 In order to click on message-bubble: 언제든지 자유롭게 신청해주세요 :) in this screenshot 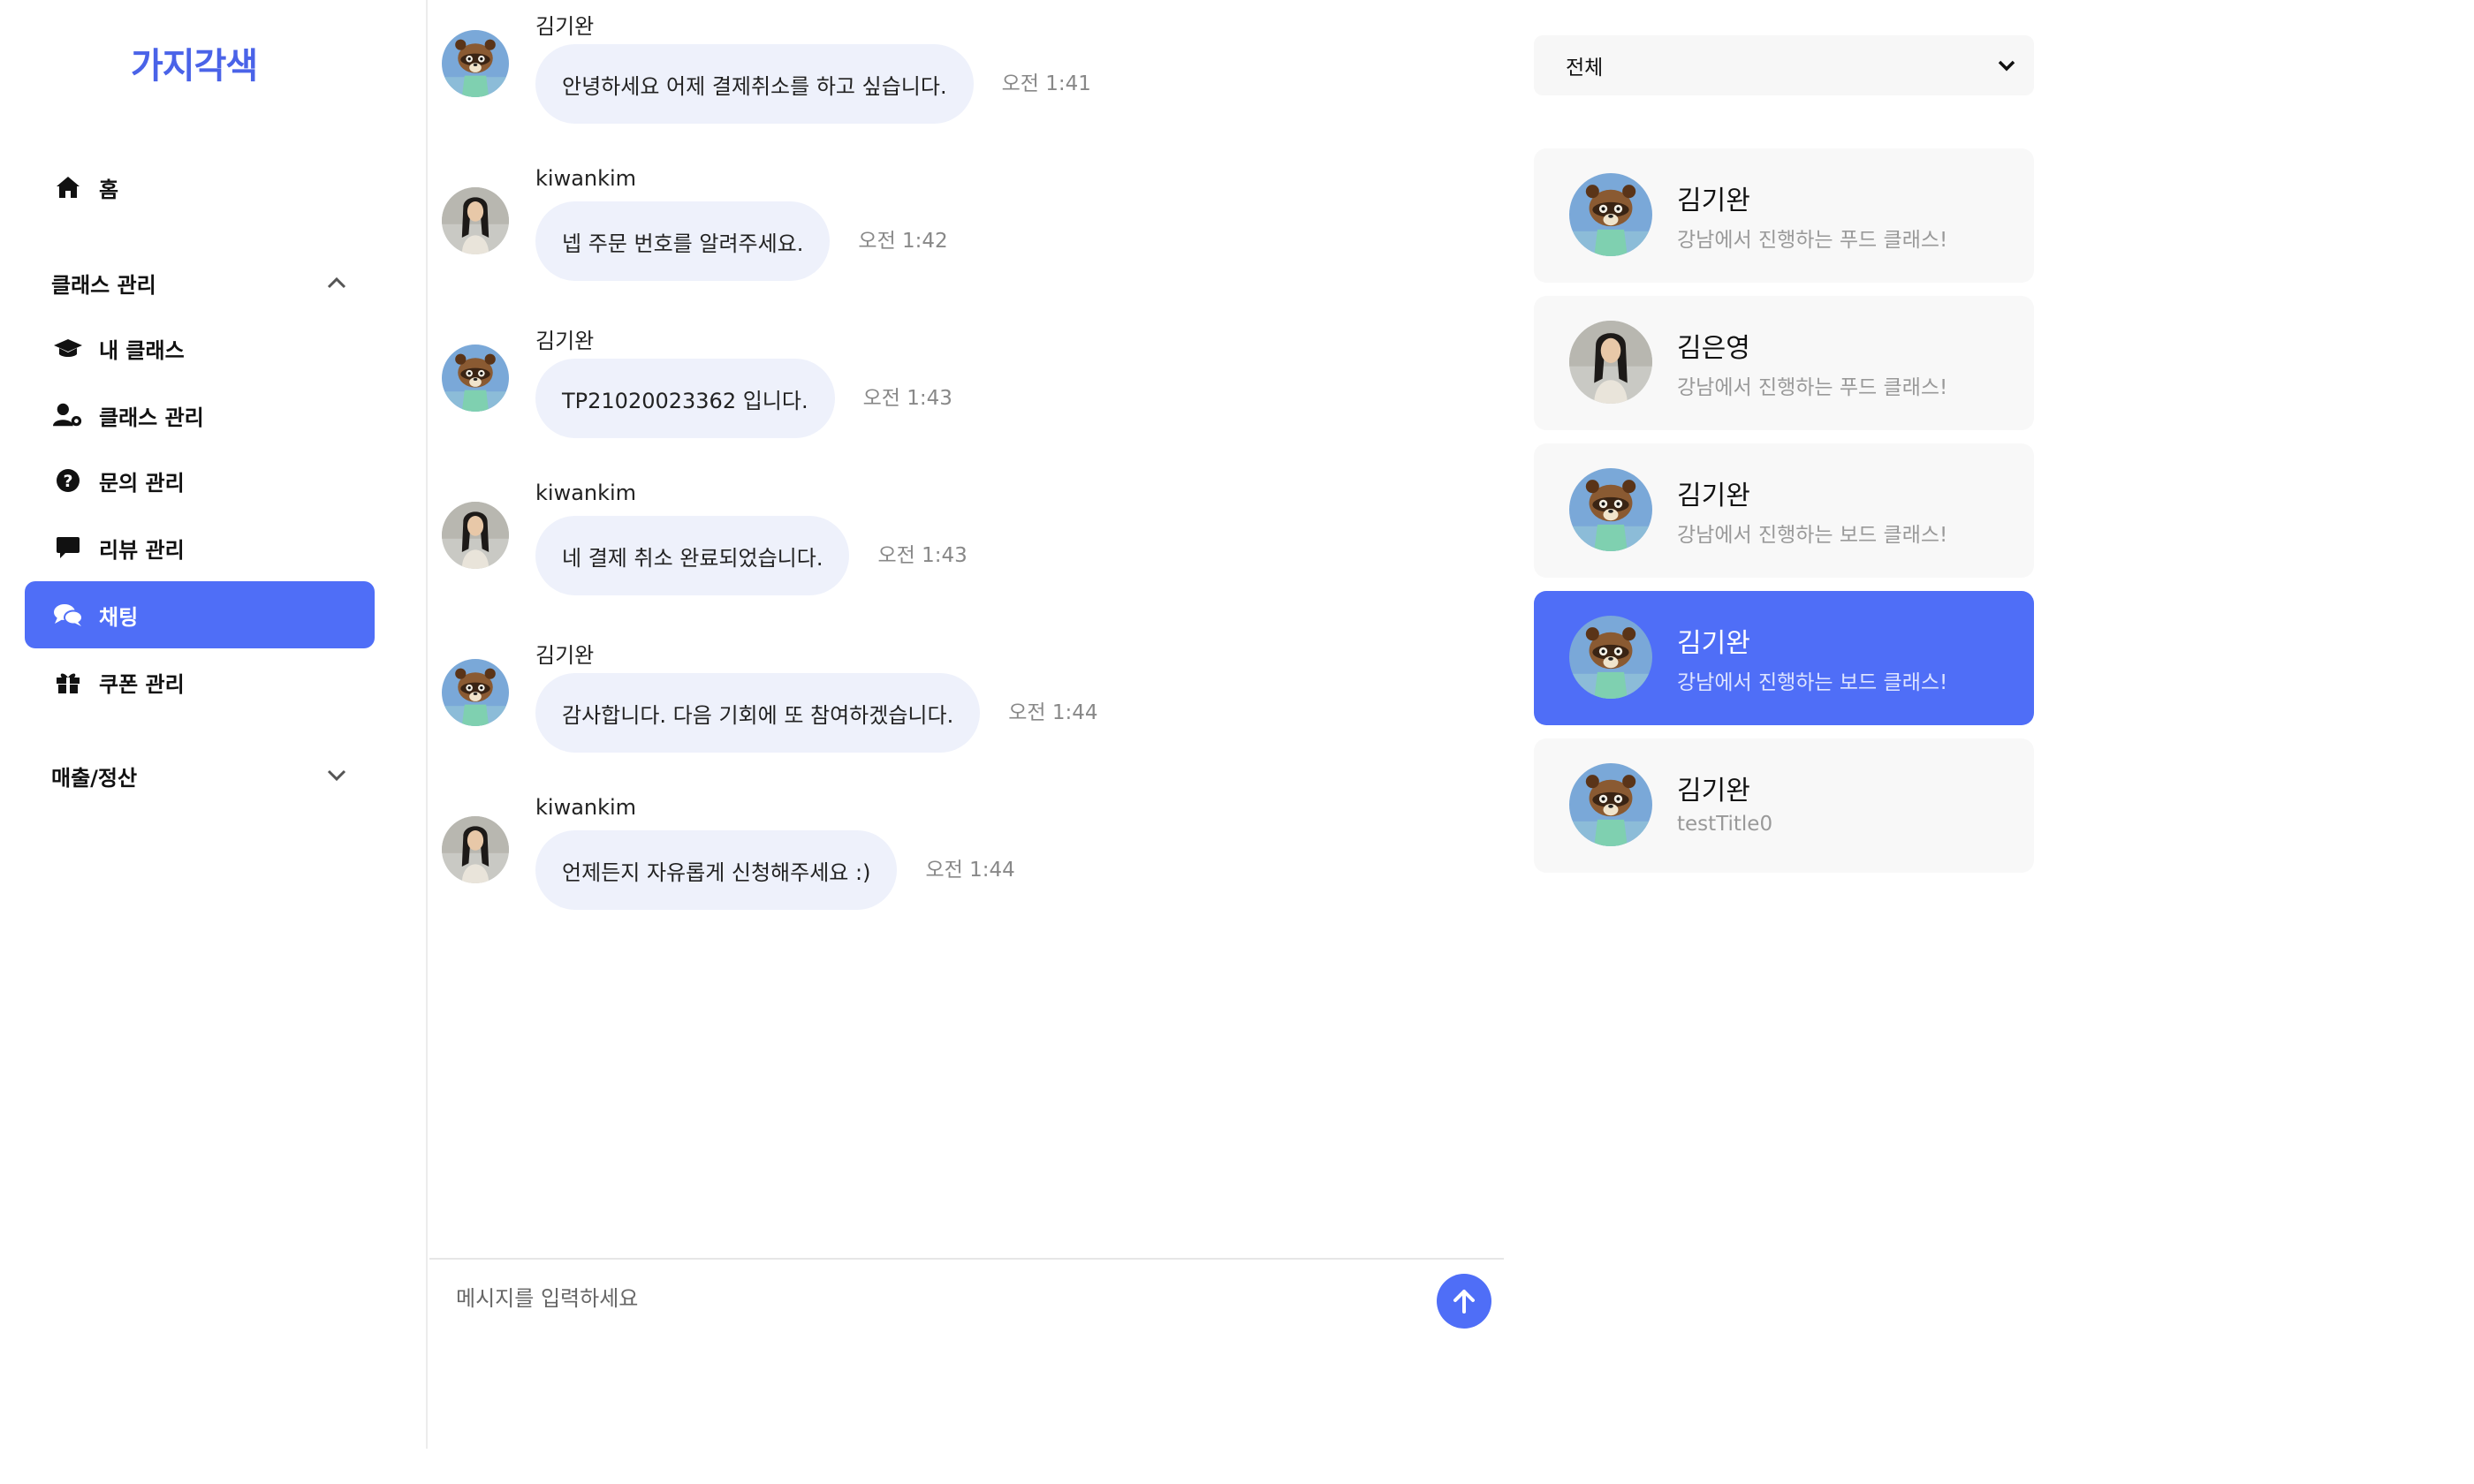, I will do `click(716, 870)`.